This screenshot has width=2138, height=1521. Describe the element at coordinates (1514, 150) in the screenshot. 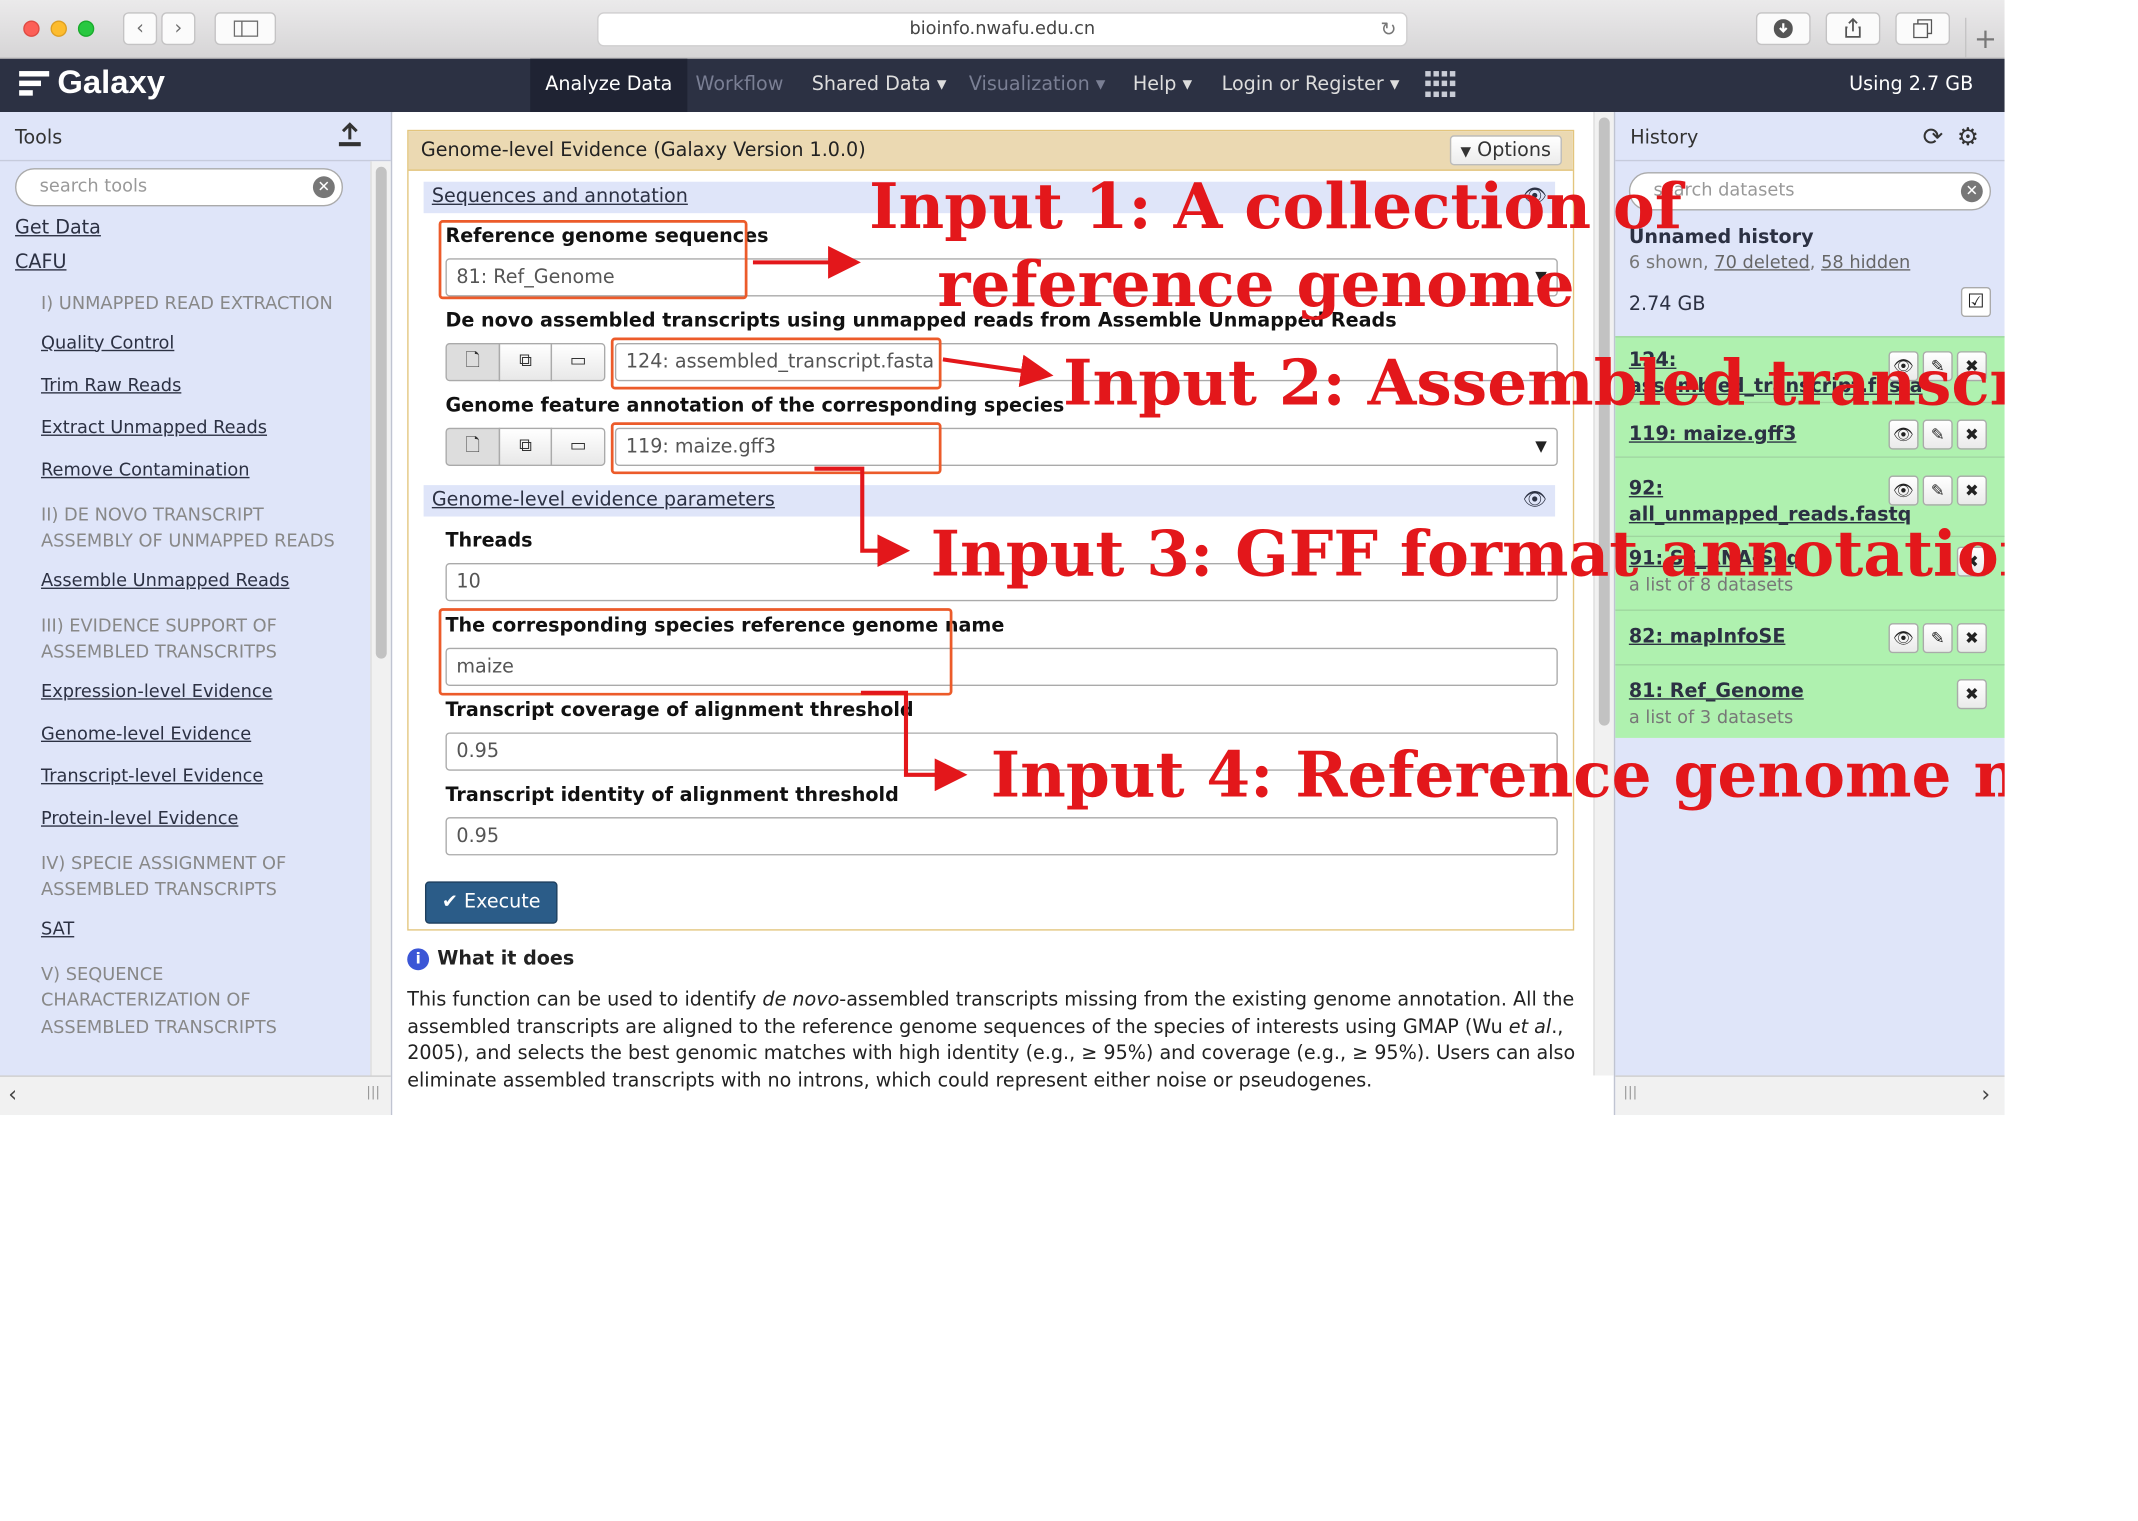

I see `options-label: Options` at that location.